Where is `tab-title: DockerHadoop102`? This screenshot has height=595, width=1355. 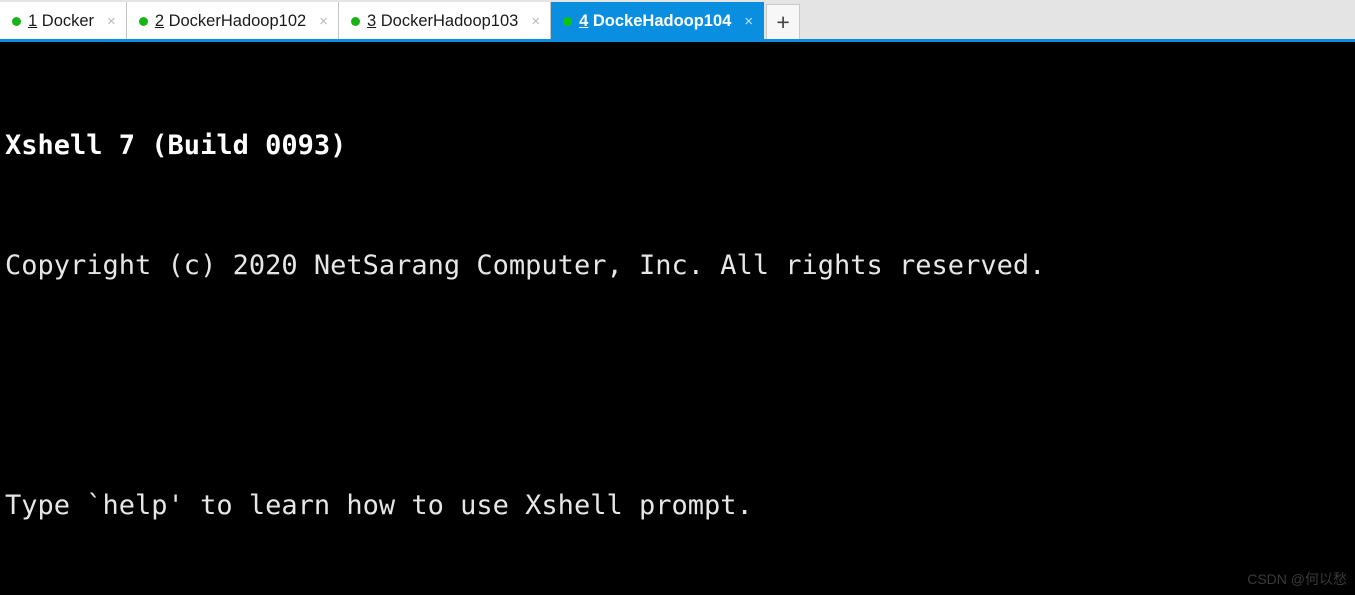 tab-title: DockerHadoop102 is located at coordinates (237, 20).